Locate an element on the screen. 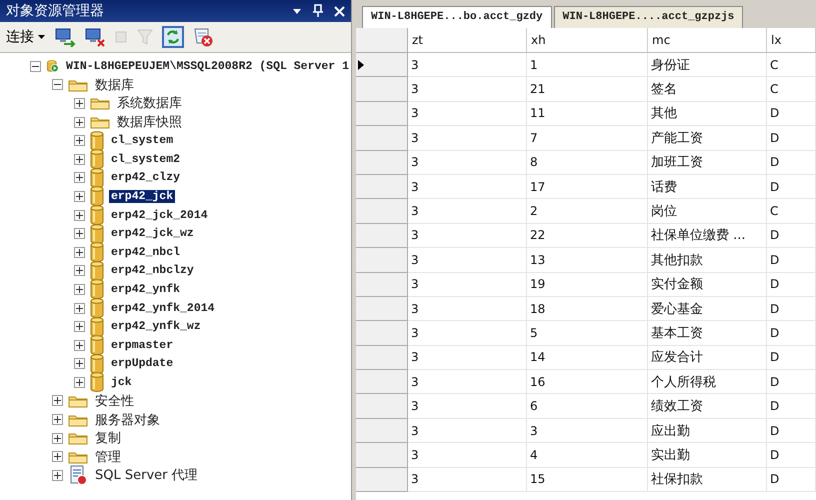 Image resolution: width=816 pixels, height=500 pixels. table-cell: 应出勤 is located at coordinates (707, 431).